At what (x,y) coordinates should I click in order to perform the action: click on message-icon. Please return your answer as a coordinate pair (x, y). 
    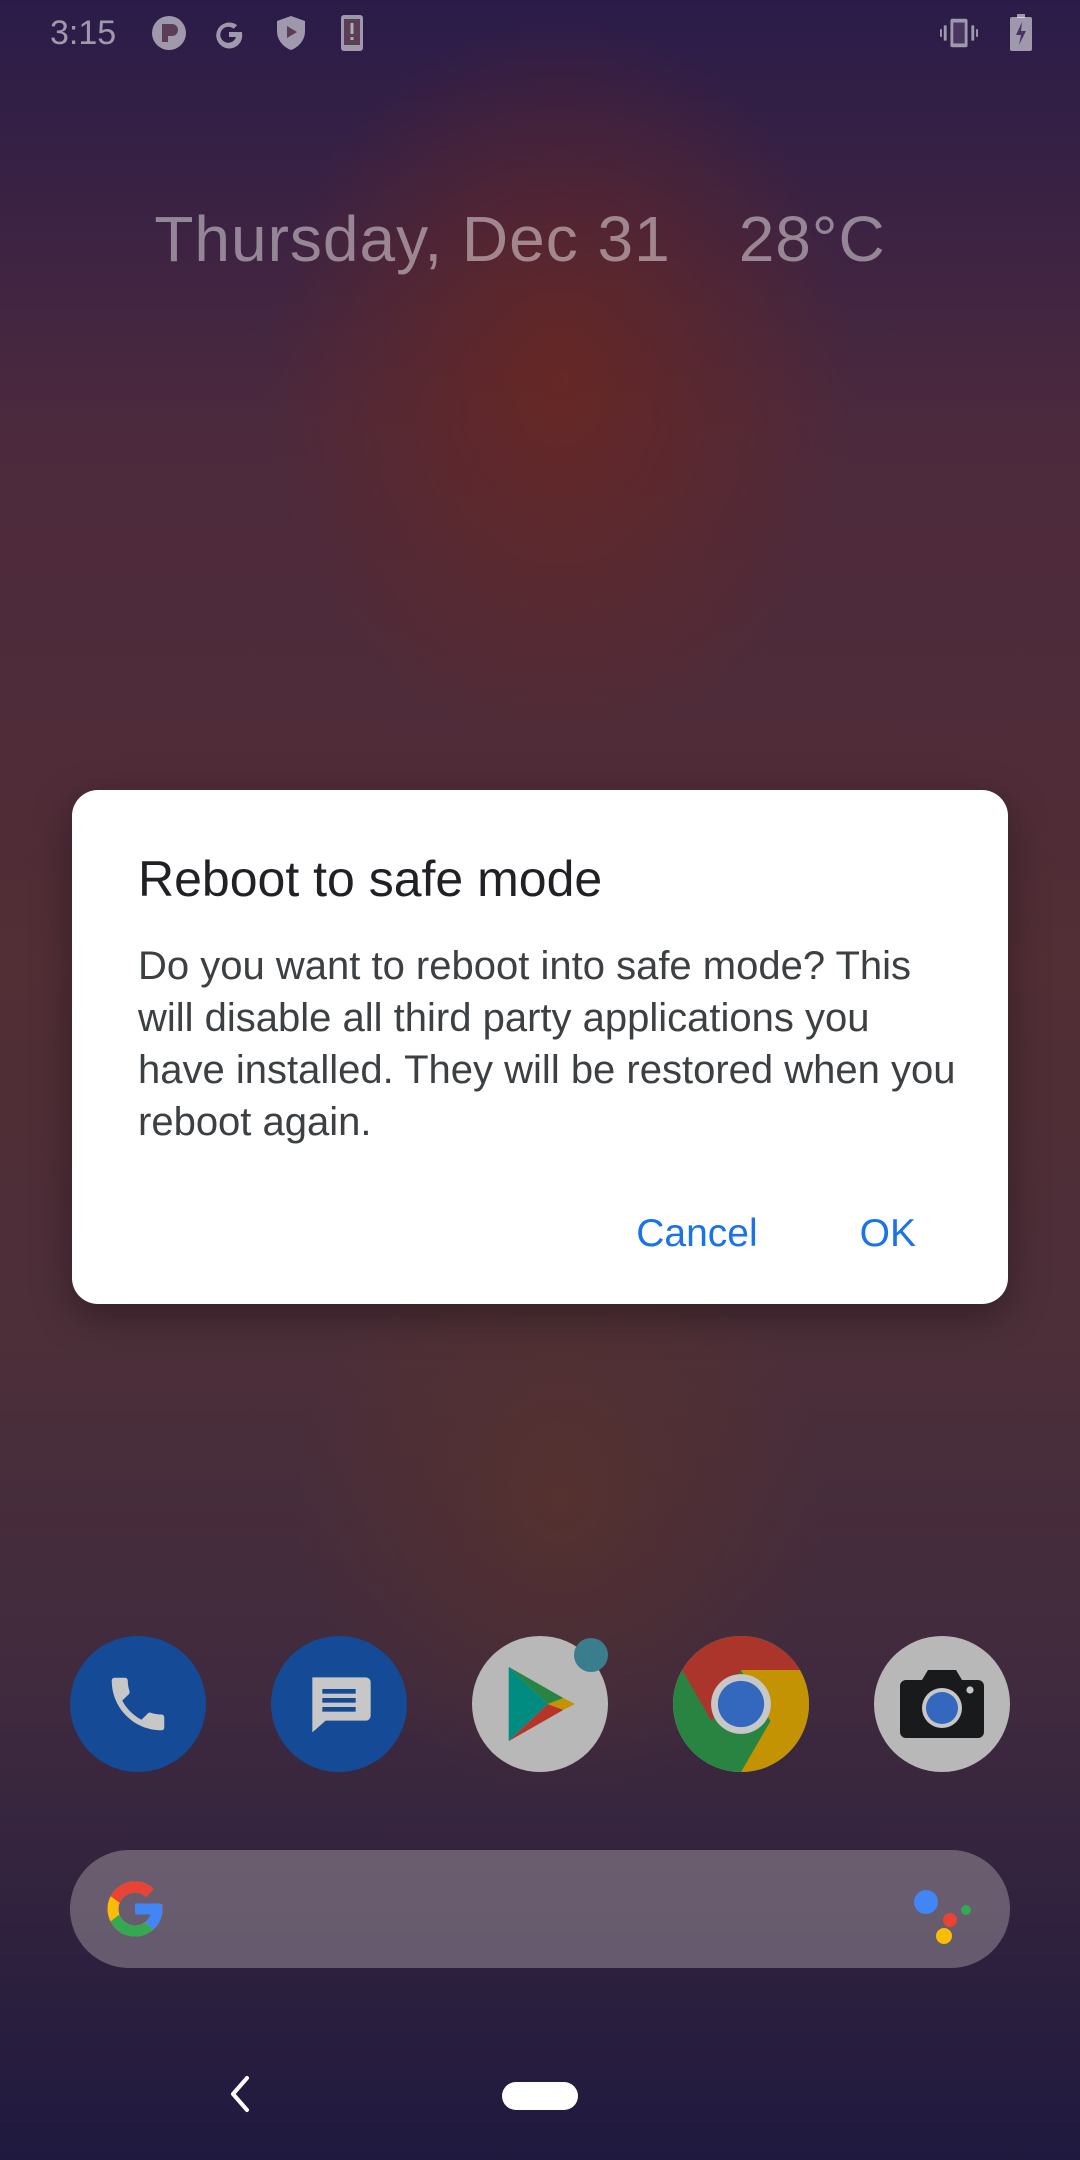
    Looking at the image, I should click on (341, 1705).